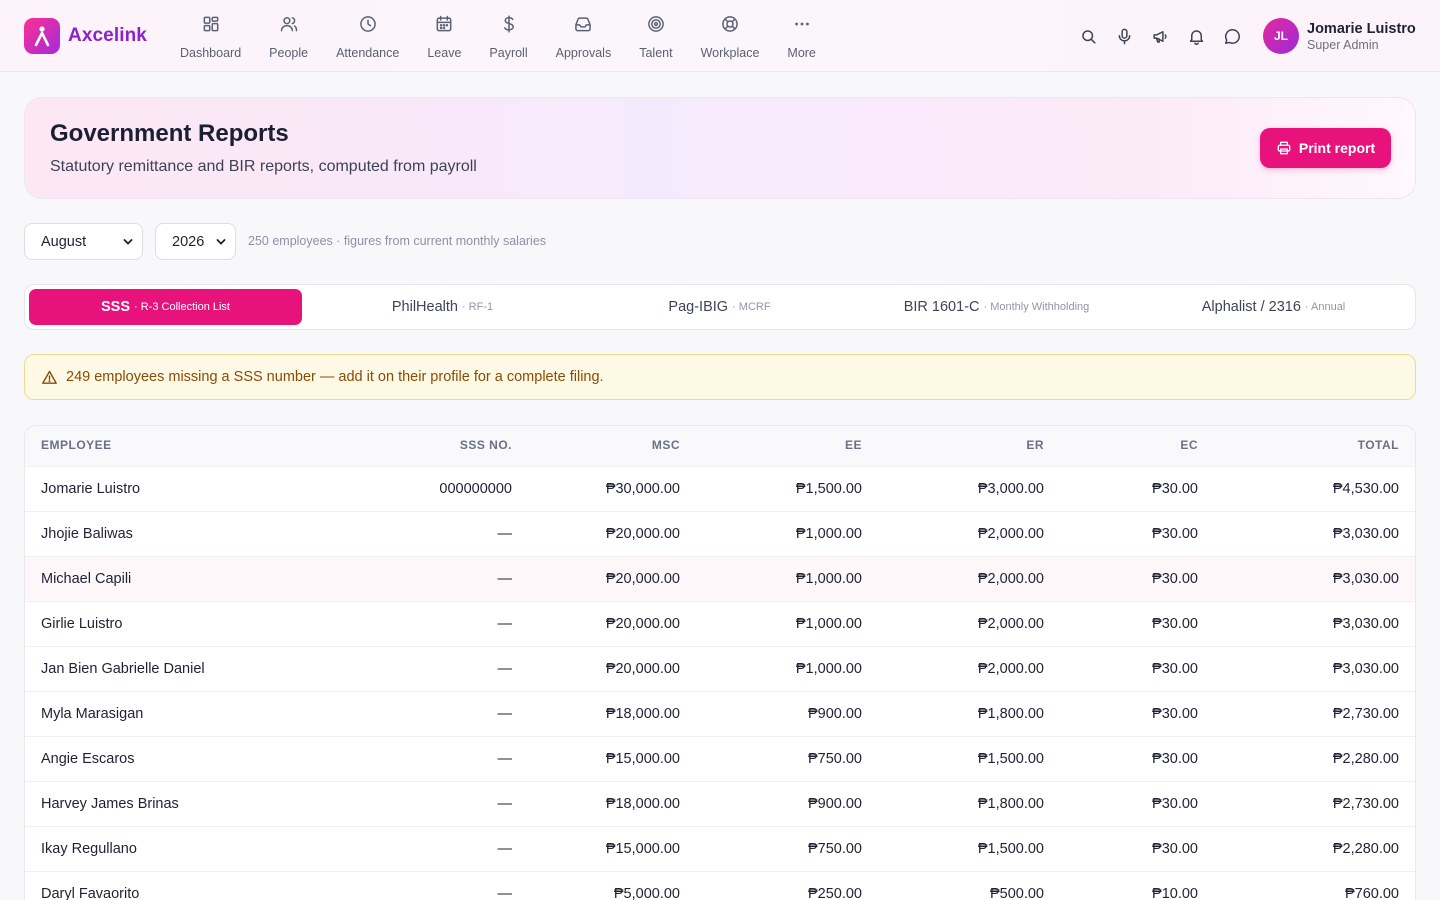  Describe the element at coordinates (1365, 489) in the screenshot. I see `total-value: ₱4,530.00` at that location.